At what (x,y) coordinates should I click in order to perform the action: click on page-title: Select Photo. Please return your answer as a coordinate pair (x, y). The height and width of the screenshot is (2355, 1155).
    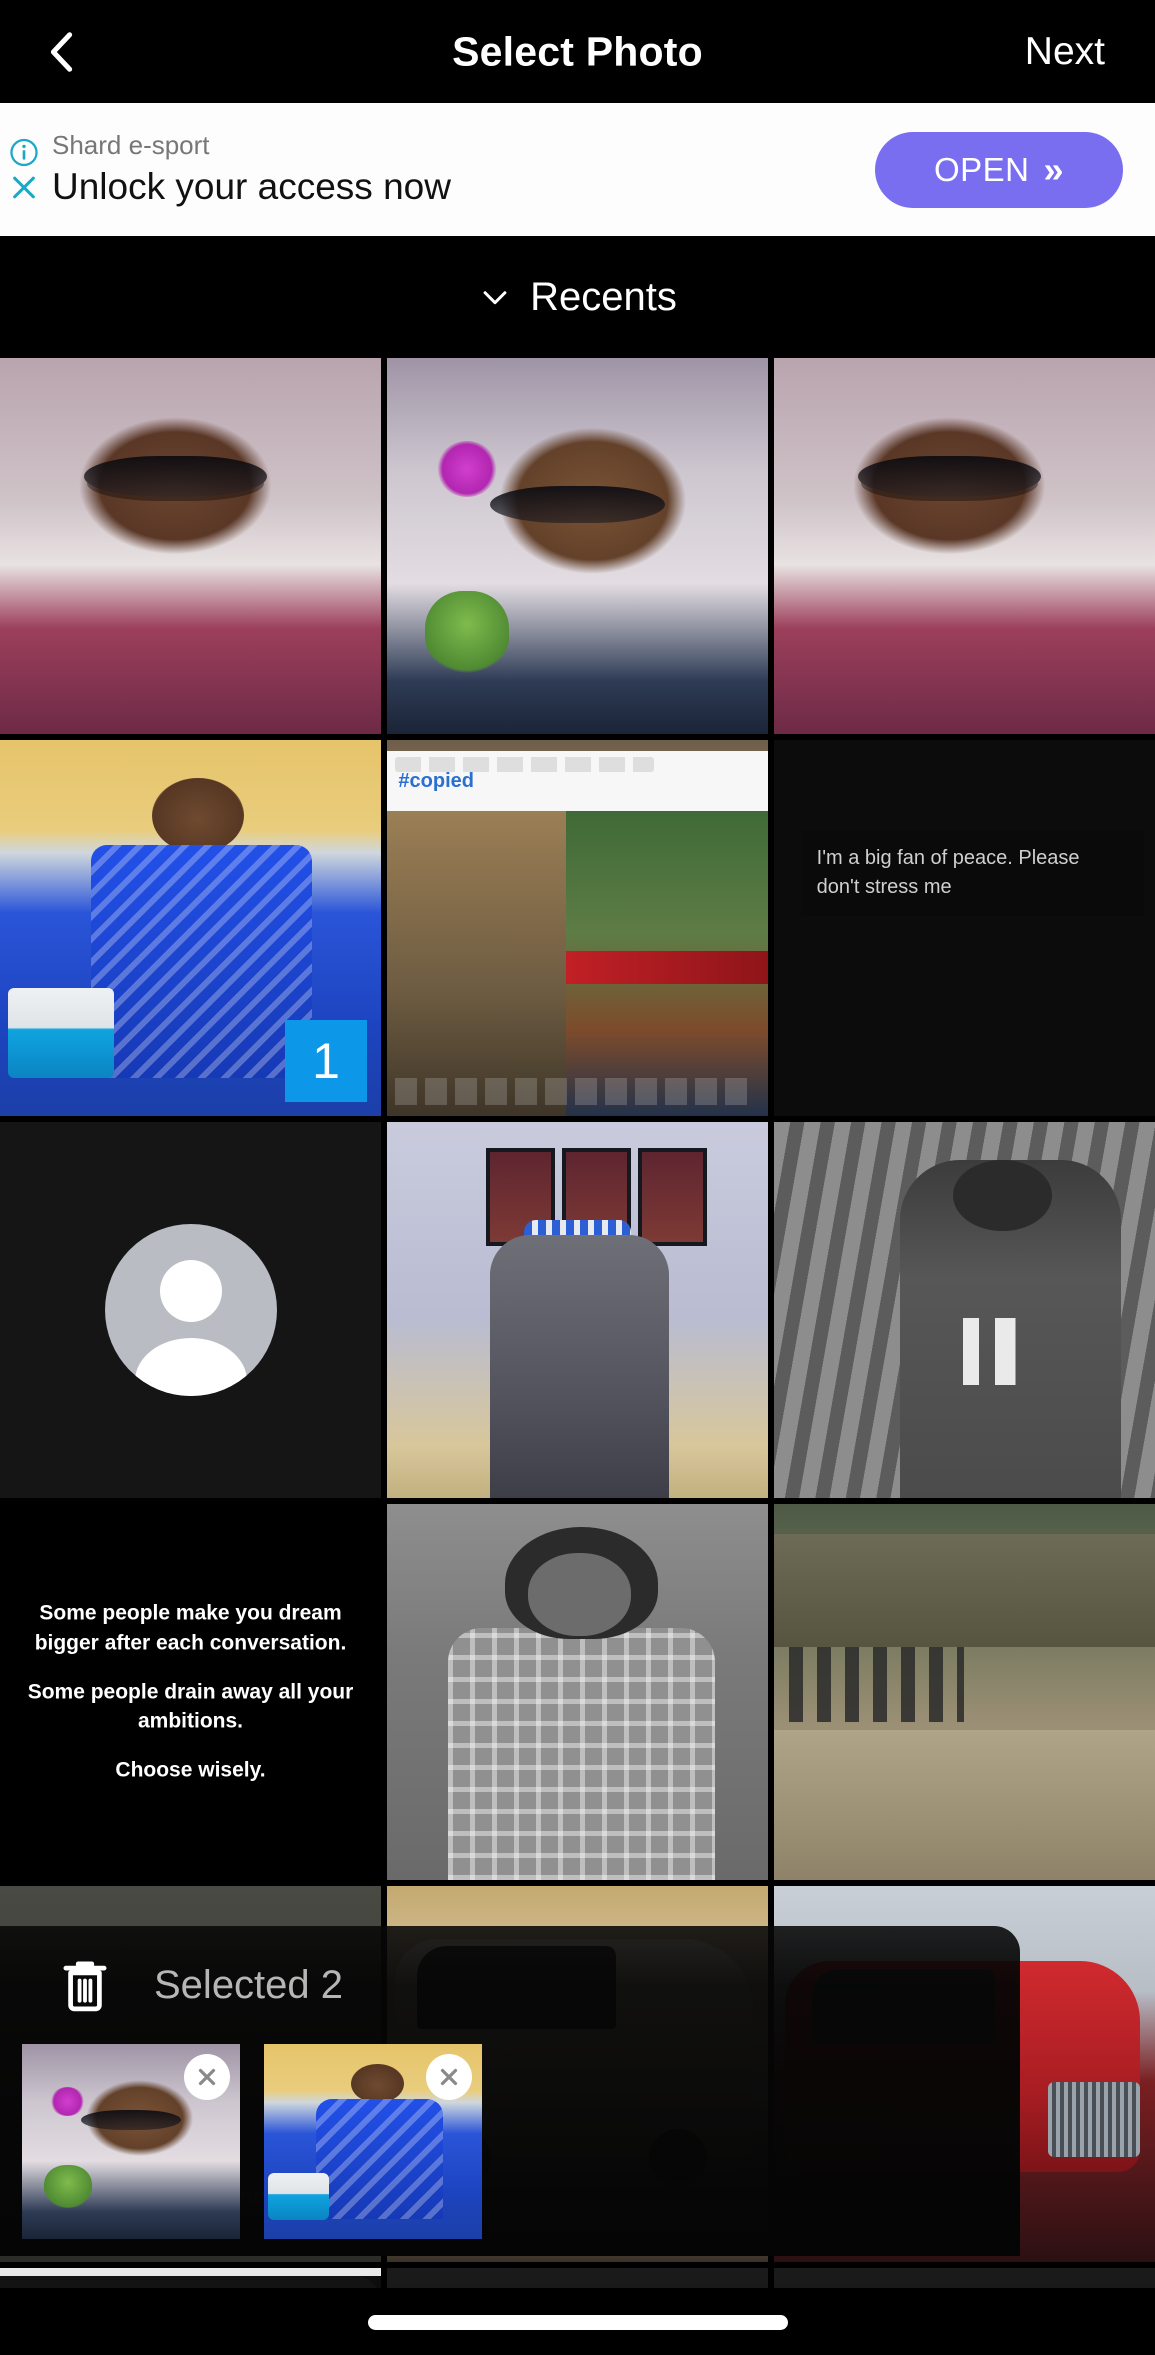
    Looking at the image, I should click on (577, 51).